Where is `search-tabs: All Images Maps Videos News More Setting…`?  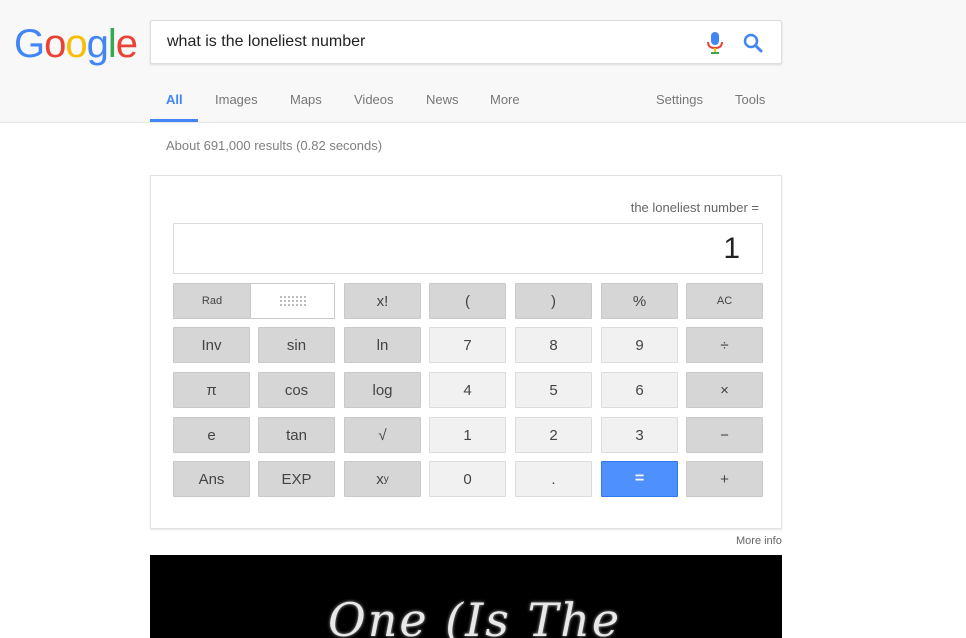 search-tabs: All Images Maps Videos News More Setting… is located at coordinates (470, 101).